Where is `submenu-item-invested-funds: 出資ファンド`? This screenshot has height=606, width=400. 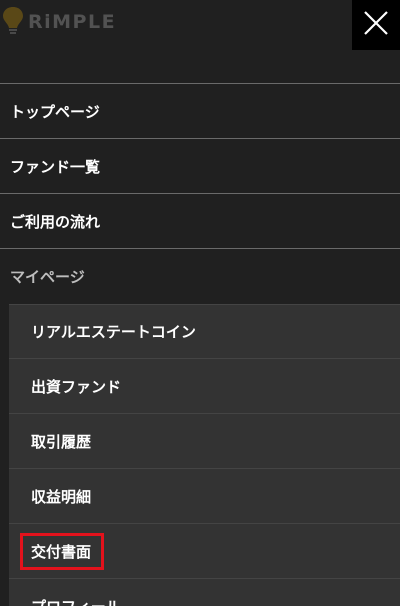
submenu-item-invested-funds: 出資ファンド is located at coordinates (204, 386).